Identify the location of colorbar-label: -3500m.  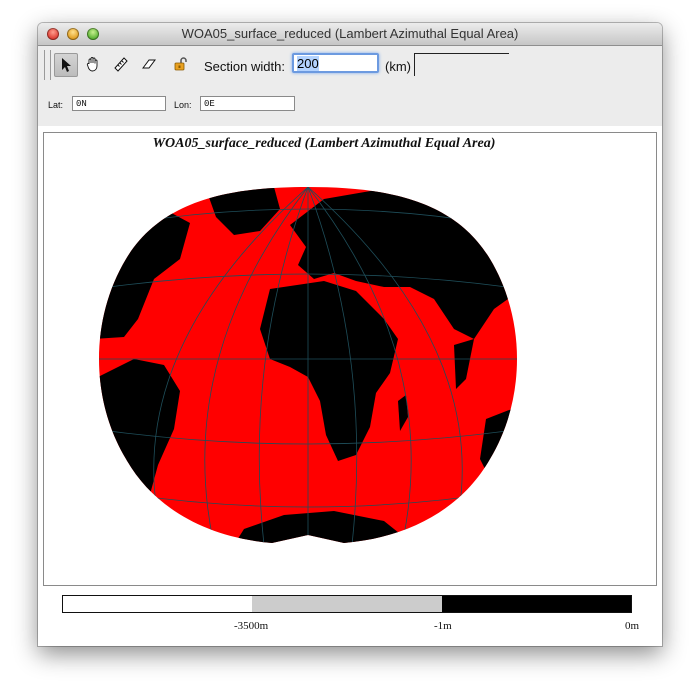
(251, 626).